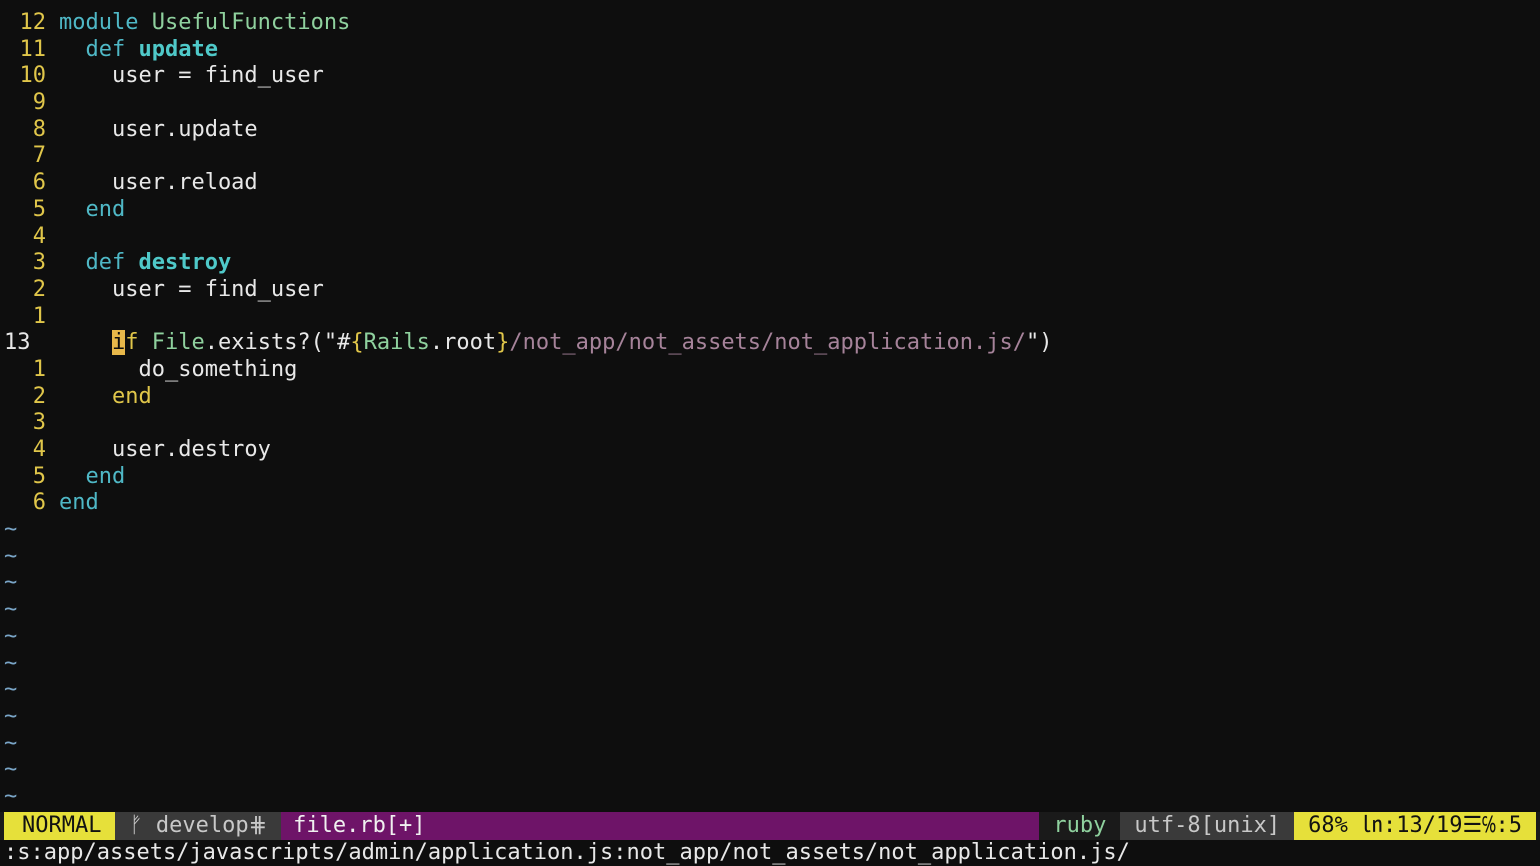  What do you see at coordinates (33, 22) in the screenshot?
I see `line-number: 12` at bounding box center [33, 22].